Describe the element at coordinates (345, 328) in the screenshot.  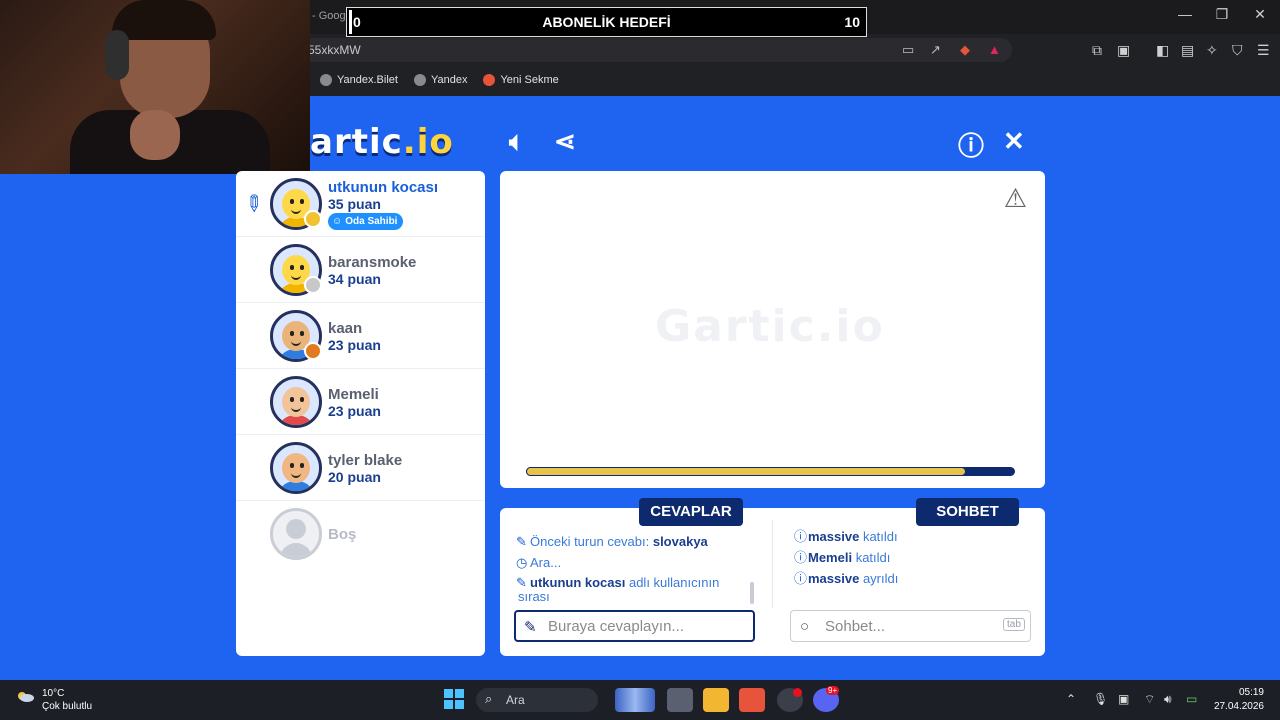
I see `player-name: kaan` at that location.